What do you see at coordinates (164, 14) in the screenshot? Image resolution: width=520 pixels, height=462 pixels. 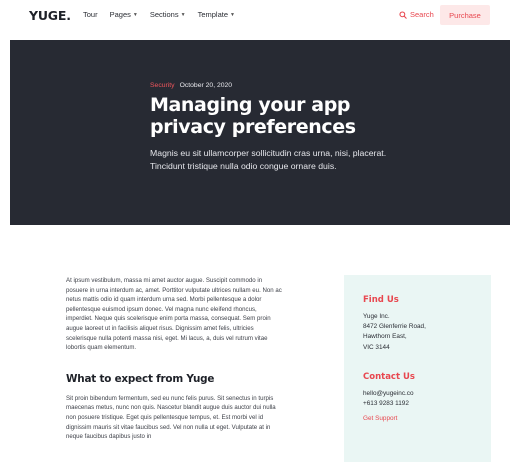 I see `nav-item-label: Sections` at bounding box center [164, 14].